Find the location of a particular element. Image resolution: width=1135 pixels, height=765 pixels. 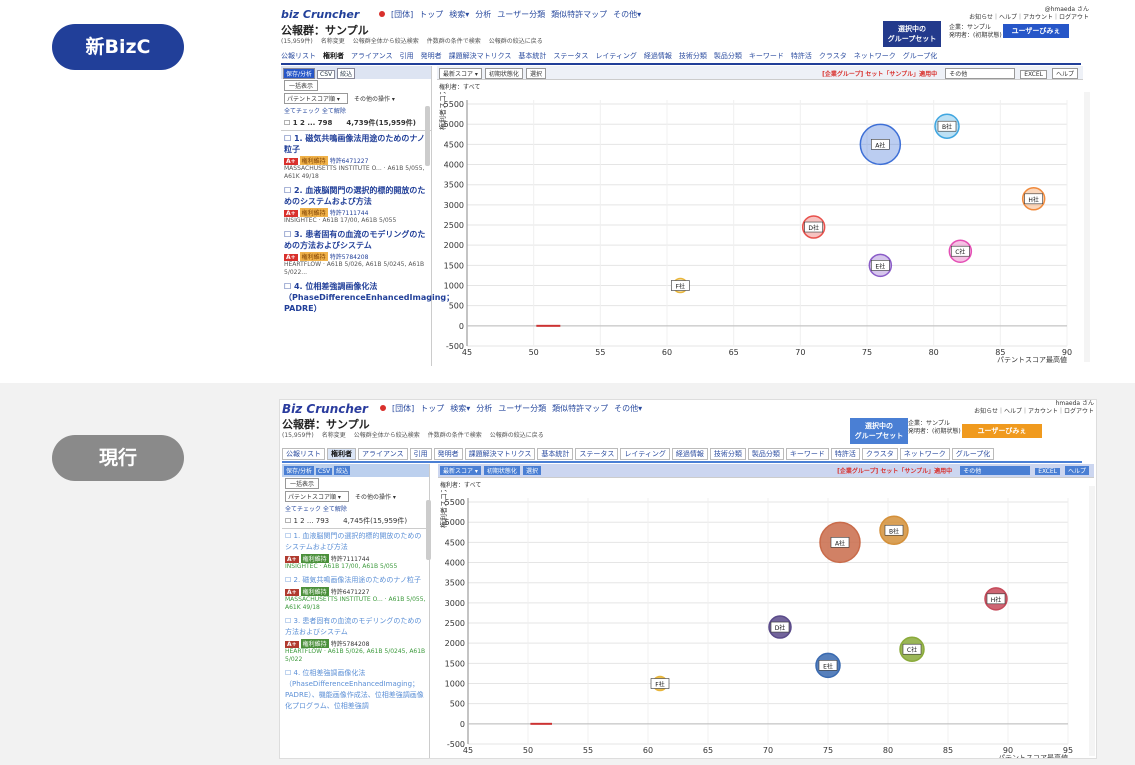

sidebar-tool-button: CSV is located at coordinates (326, 74).